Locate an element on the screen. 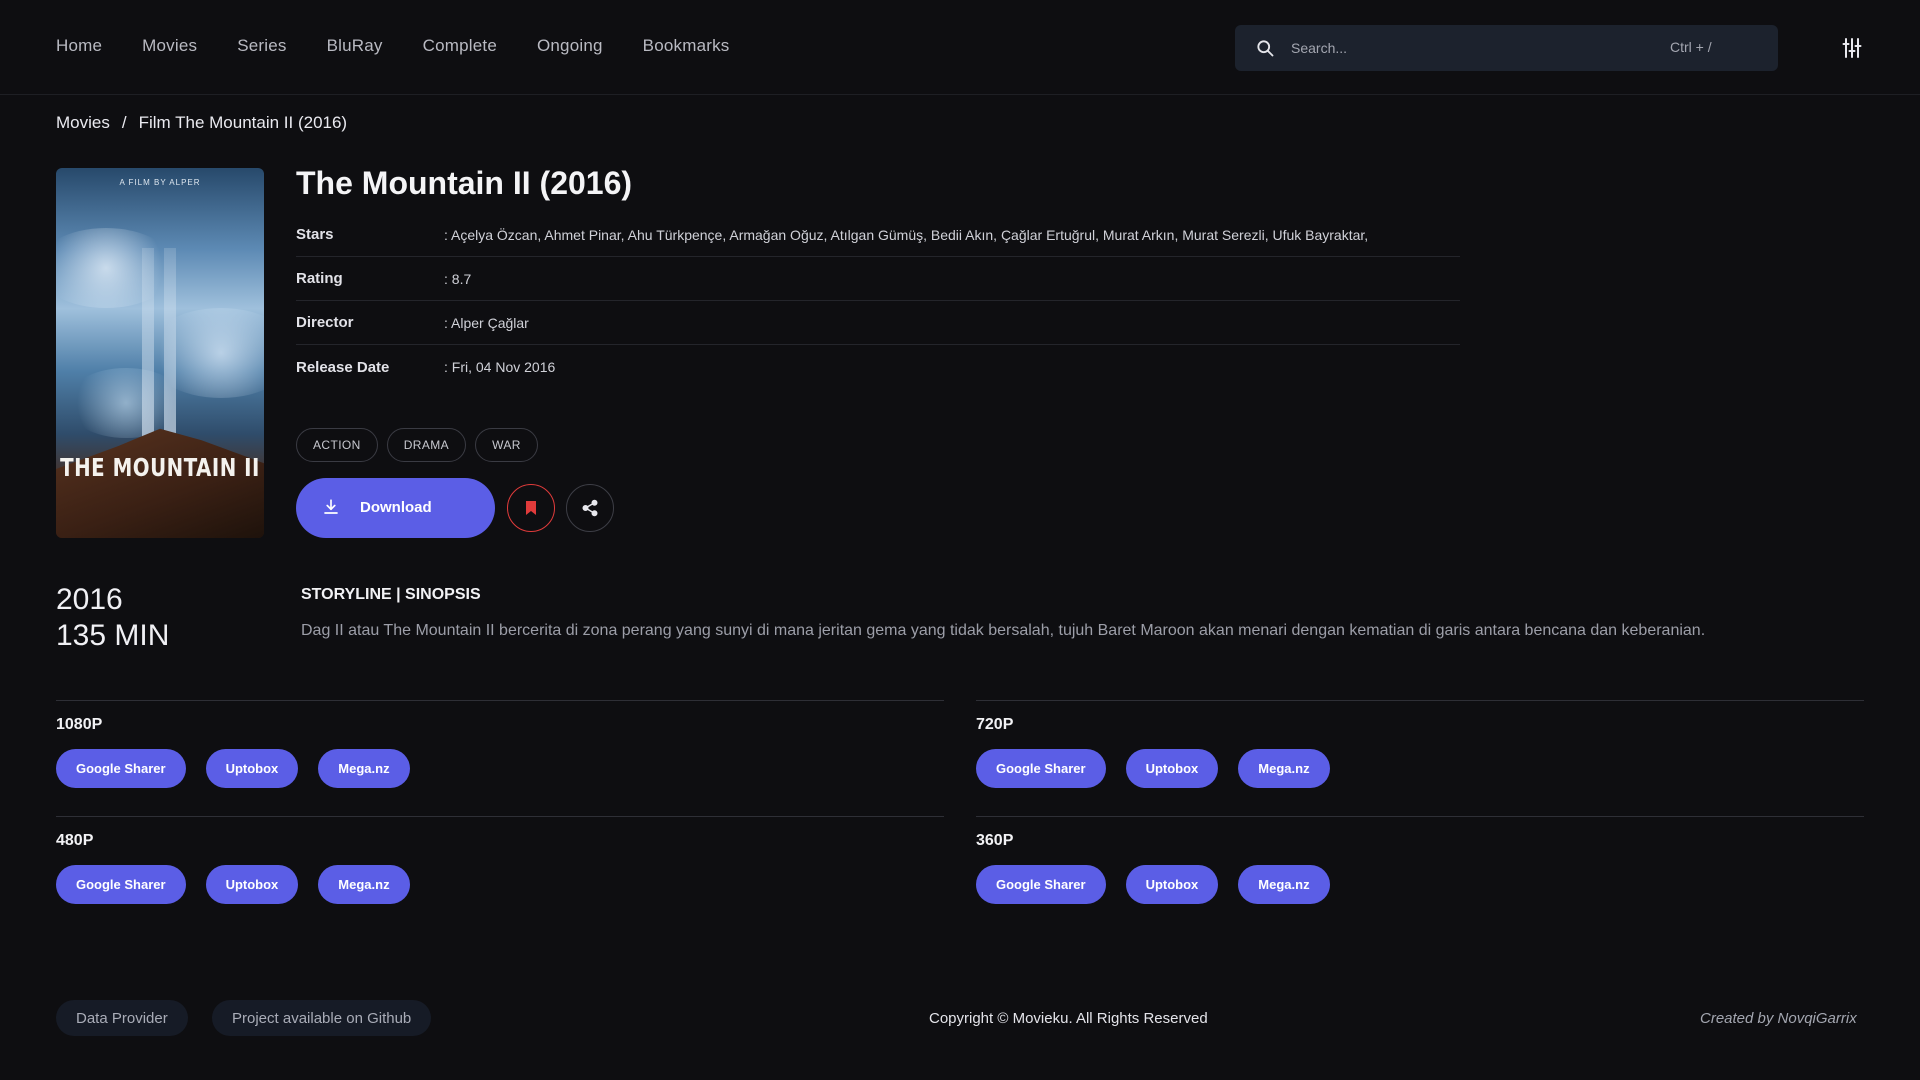 The width and height of the screenshot is (1920, 1080). quality-label: 1080P is located at coordinates (79, 724).